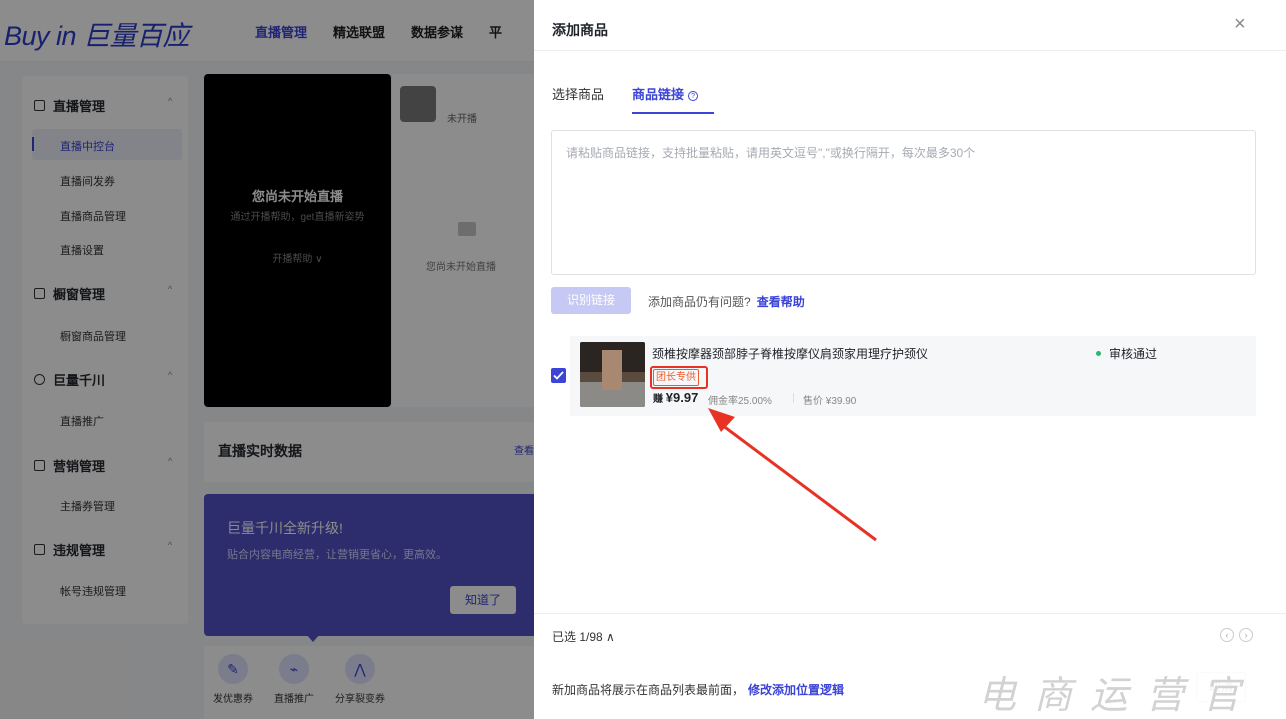 This screenshot has width=1286, height=719. Describe the element at coordinates (1118, 695) in the screenshot. I see `watermark-text: 电商运营官` at that location.